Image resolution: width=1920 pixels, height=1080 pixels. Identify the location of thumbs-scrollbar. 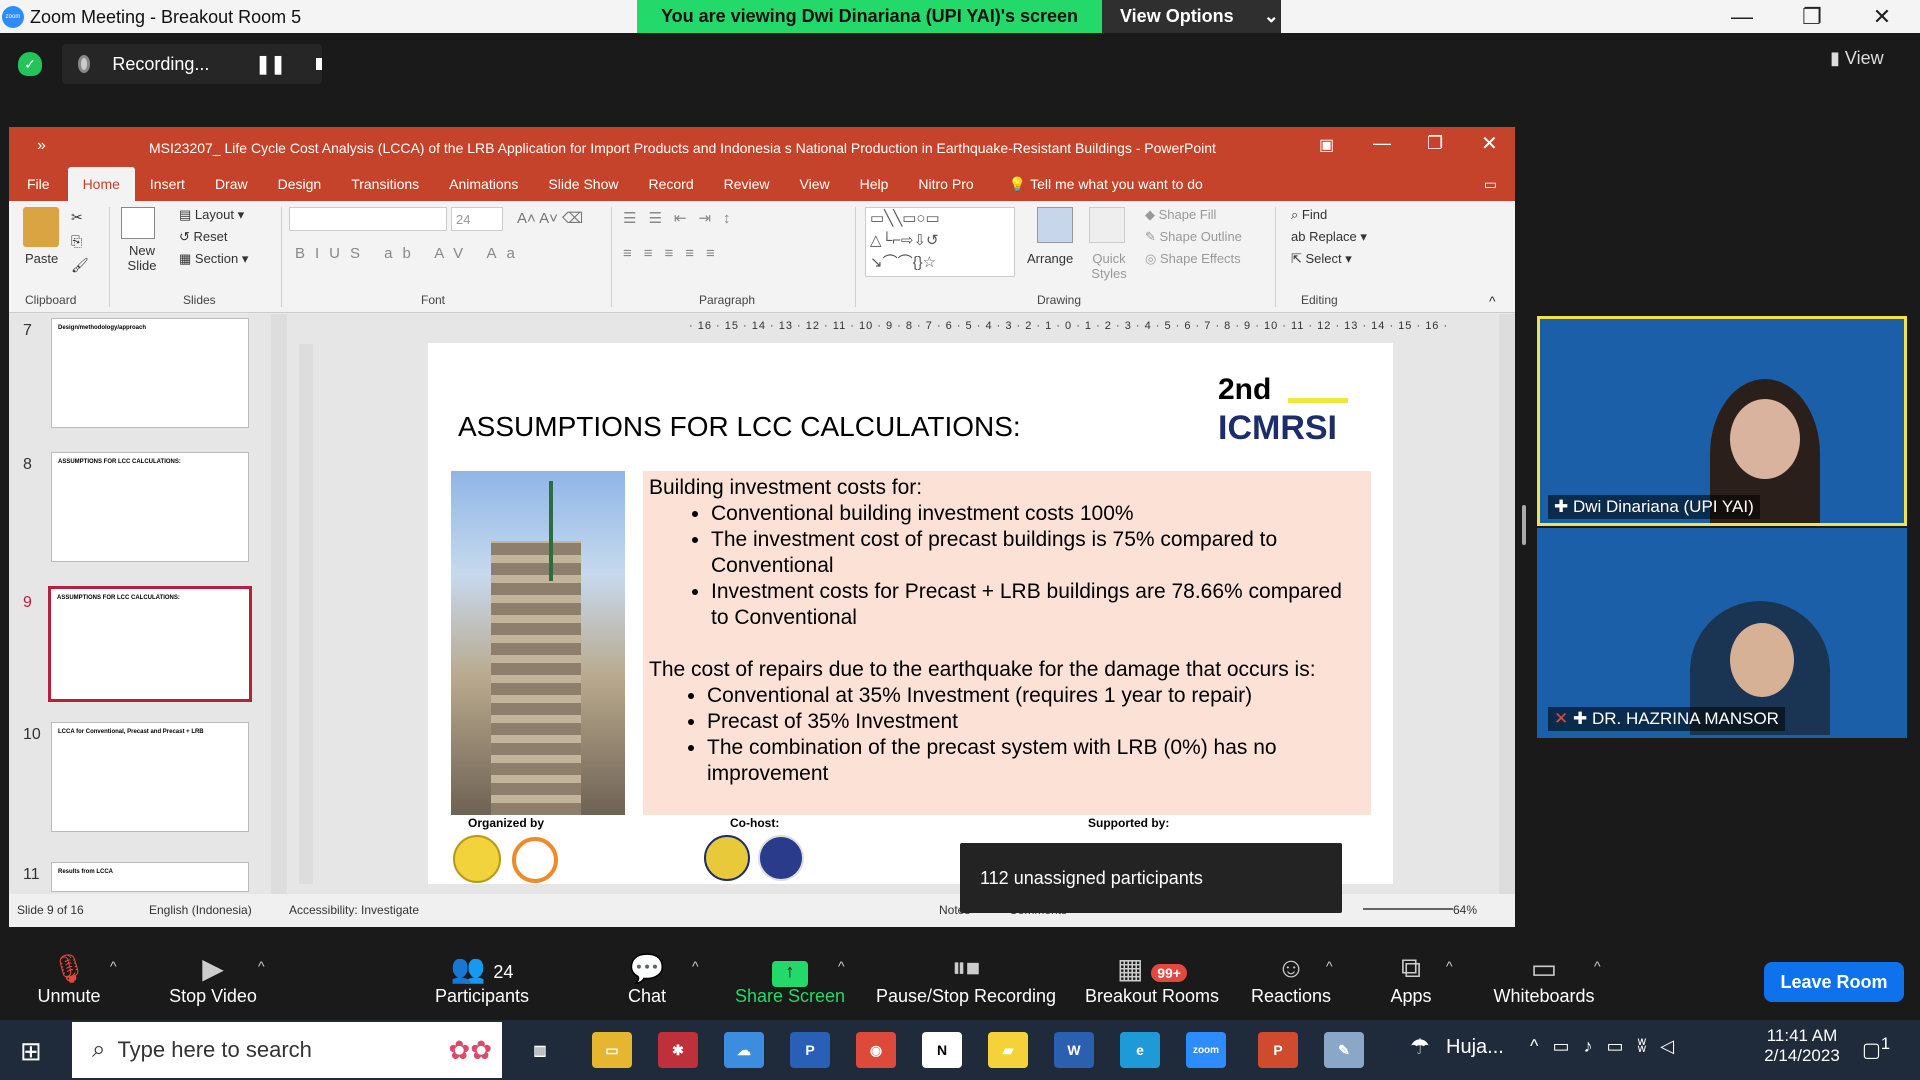
(279, 604).